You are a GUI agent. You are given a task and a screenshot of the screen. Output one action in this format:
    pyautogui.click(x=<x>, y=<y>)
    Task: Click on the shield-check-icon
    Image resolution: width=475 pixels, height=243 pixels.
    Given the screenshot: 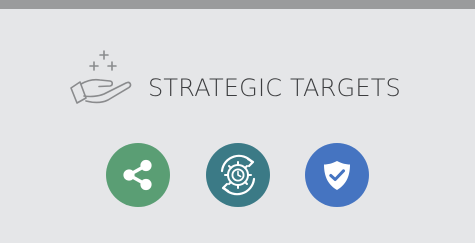 What is the action you would take?
    pyautogui.click(x=337, y=175)
    